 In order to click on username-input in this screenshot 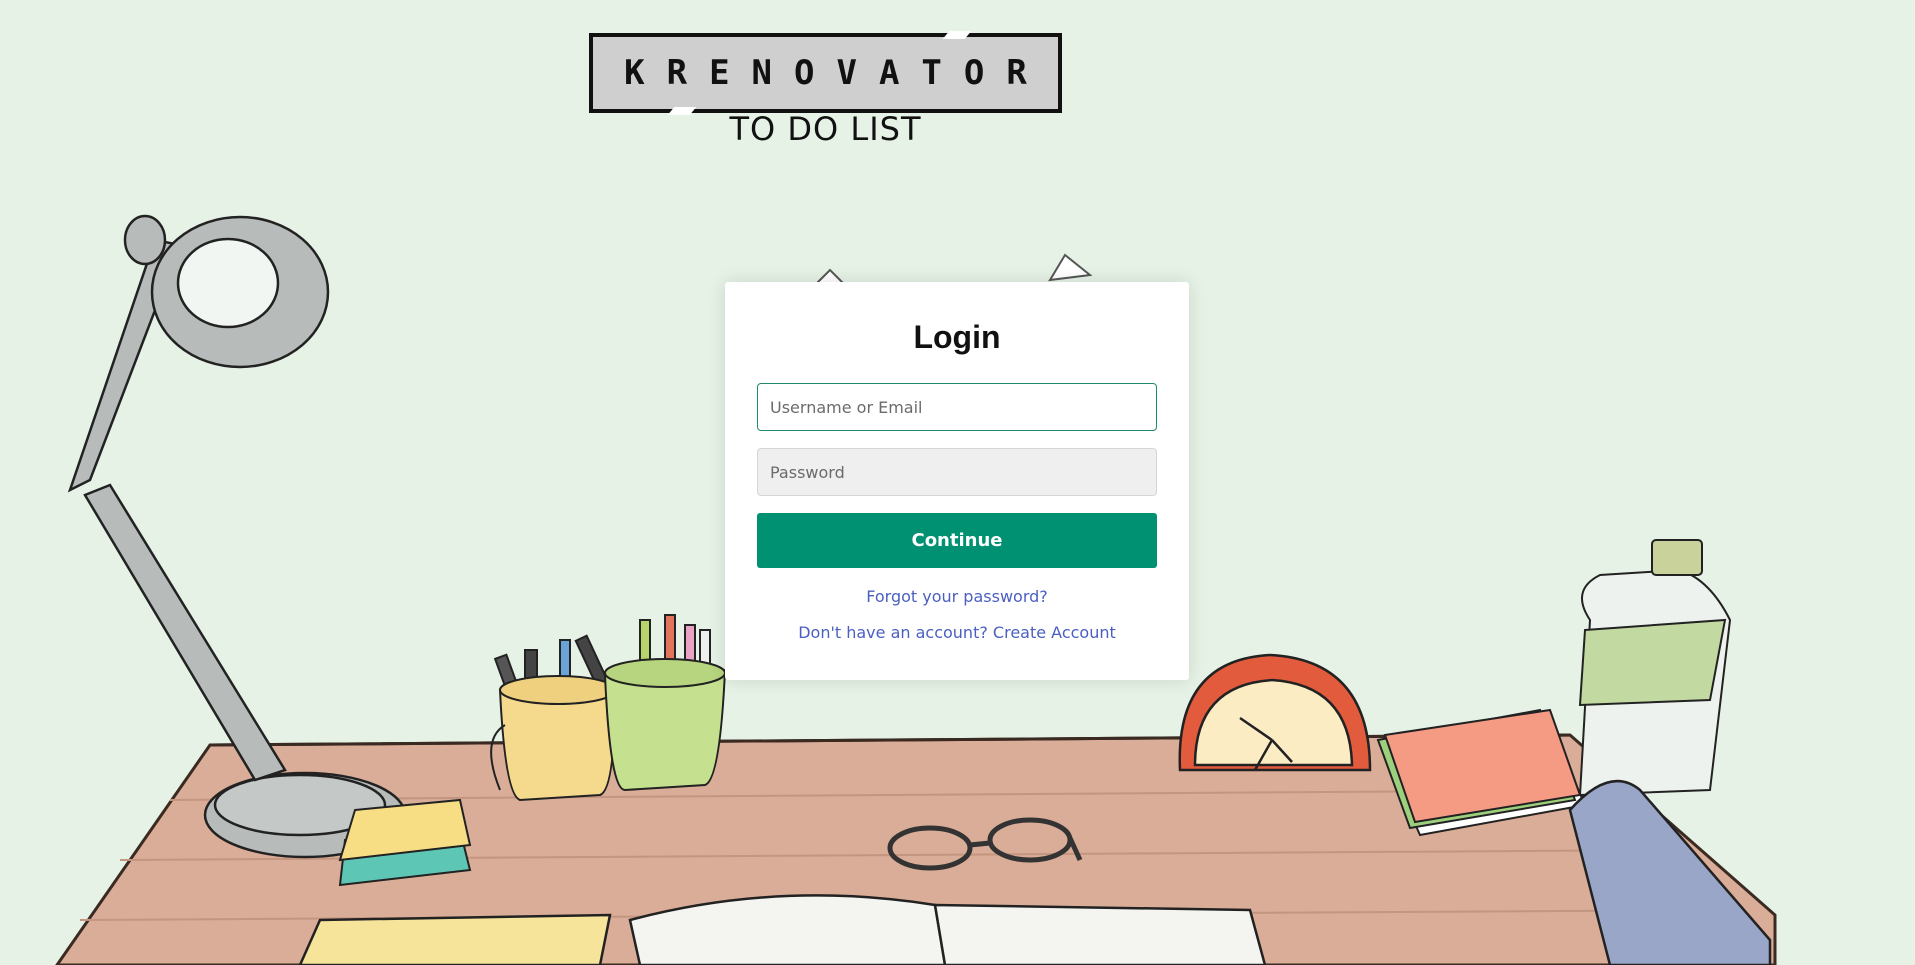, I will do `click(957, 407)`.